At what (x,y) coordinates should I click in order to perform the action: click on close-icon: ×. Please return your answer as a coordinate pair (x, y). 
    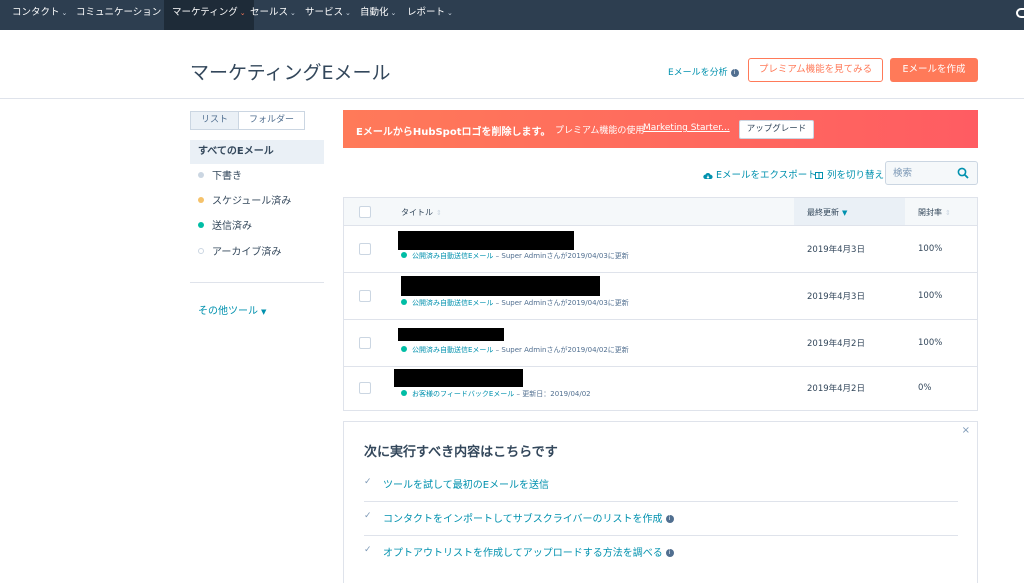
    Looking at the image, I should click on (966, 430).